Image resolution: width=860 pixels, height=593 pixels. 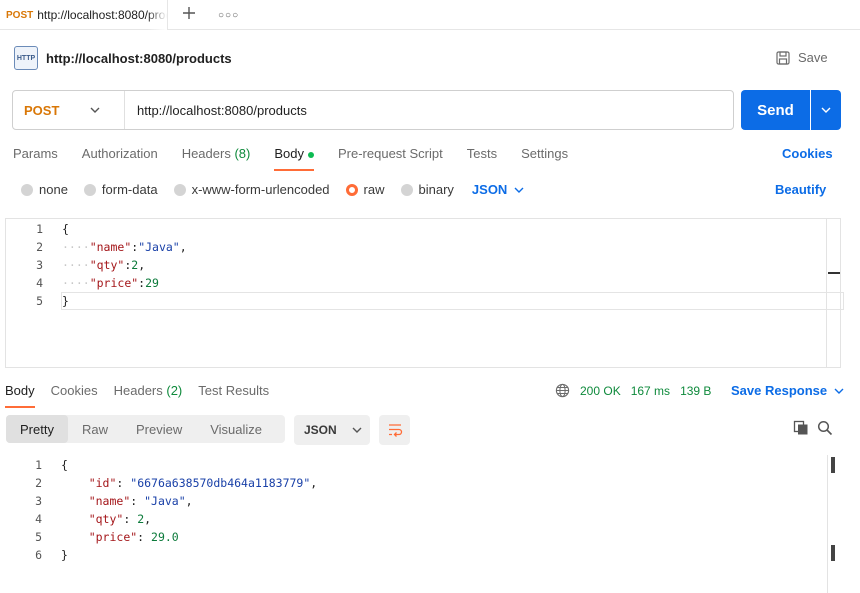 I want to click on response-tab-headers: Headers (2), so click(x=148, y=395).